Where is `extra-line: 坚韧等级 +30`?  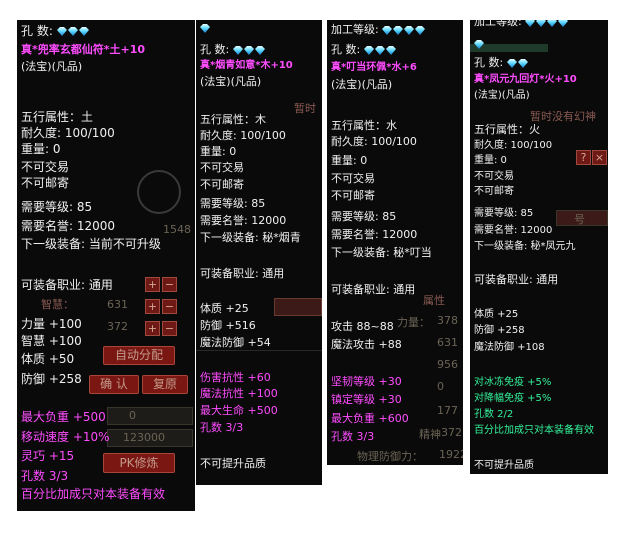 extra-line: 坚韧等级 +30 is located at coordinates (366, 381).